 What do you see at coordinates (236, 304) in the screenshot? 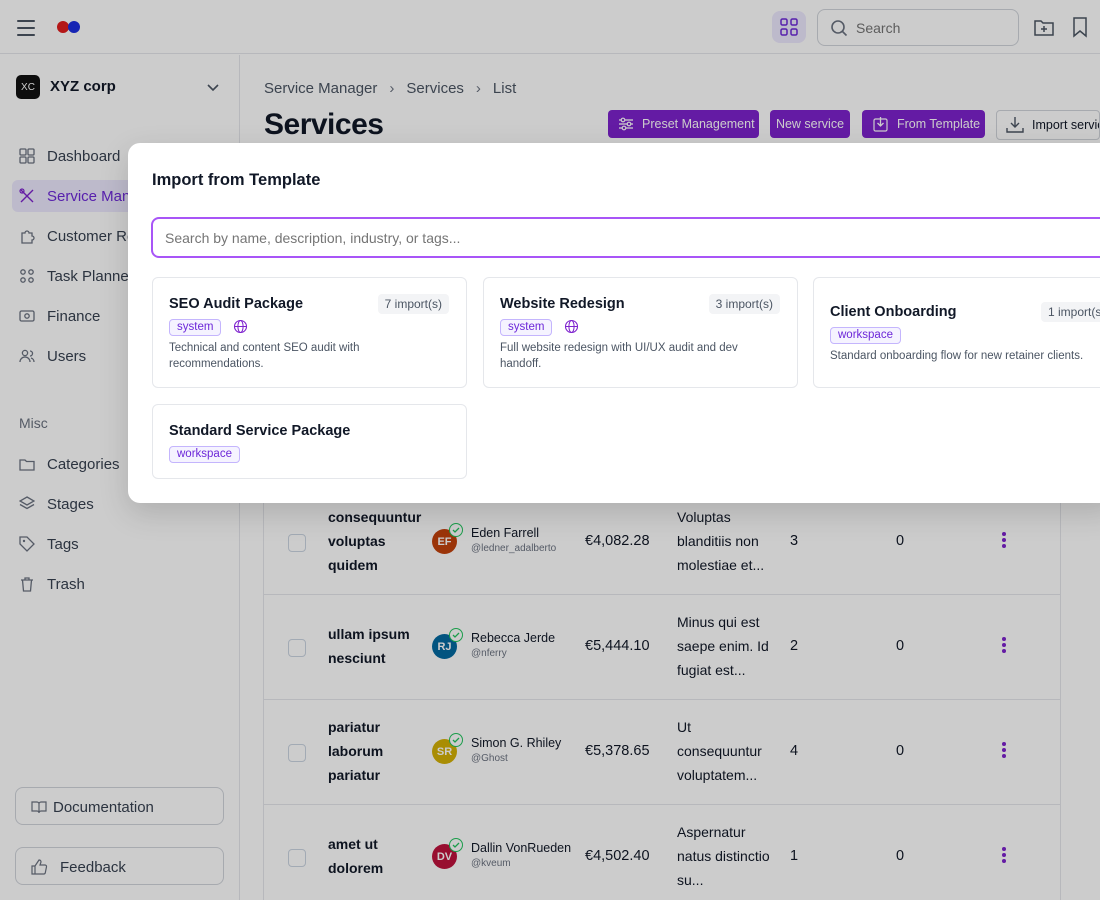
I see `template-title: SEO Audit Package` at bounding box center [236, 304].